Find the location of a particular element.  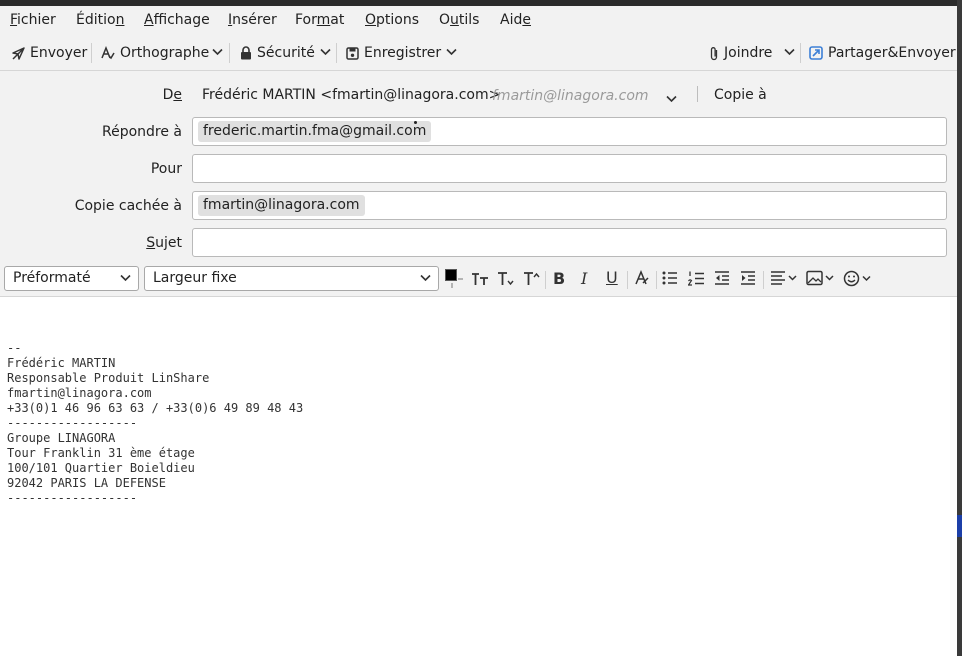

reply-to-pill: frederic.martin.fma@gmail.com is located at coordinates (315, 131).